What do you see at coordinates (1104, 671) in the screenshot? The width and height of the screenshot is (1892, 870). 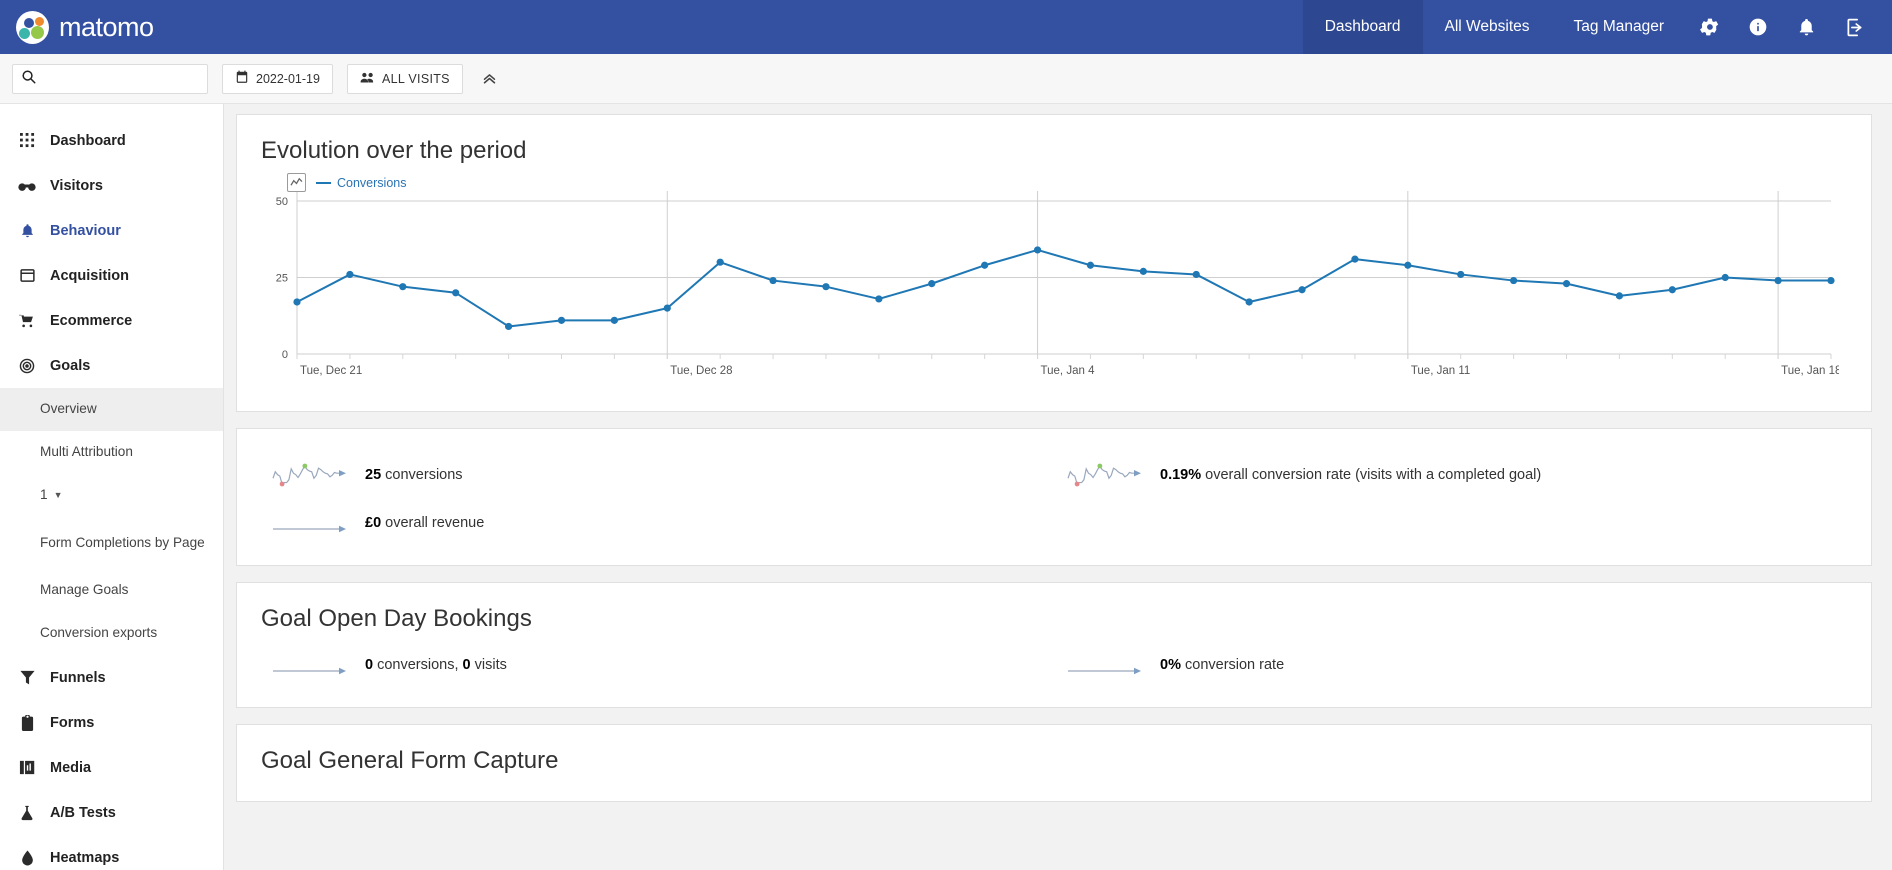 I see `sparkline-goal-open-day-rate` at bounding box center [1104, 671].